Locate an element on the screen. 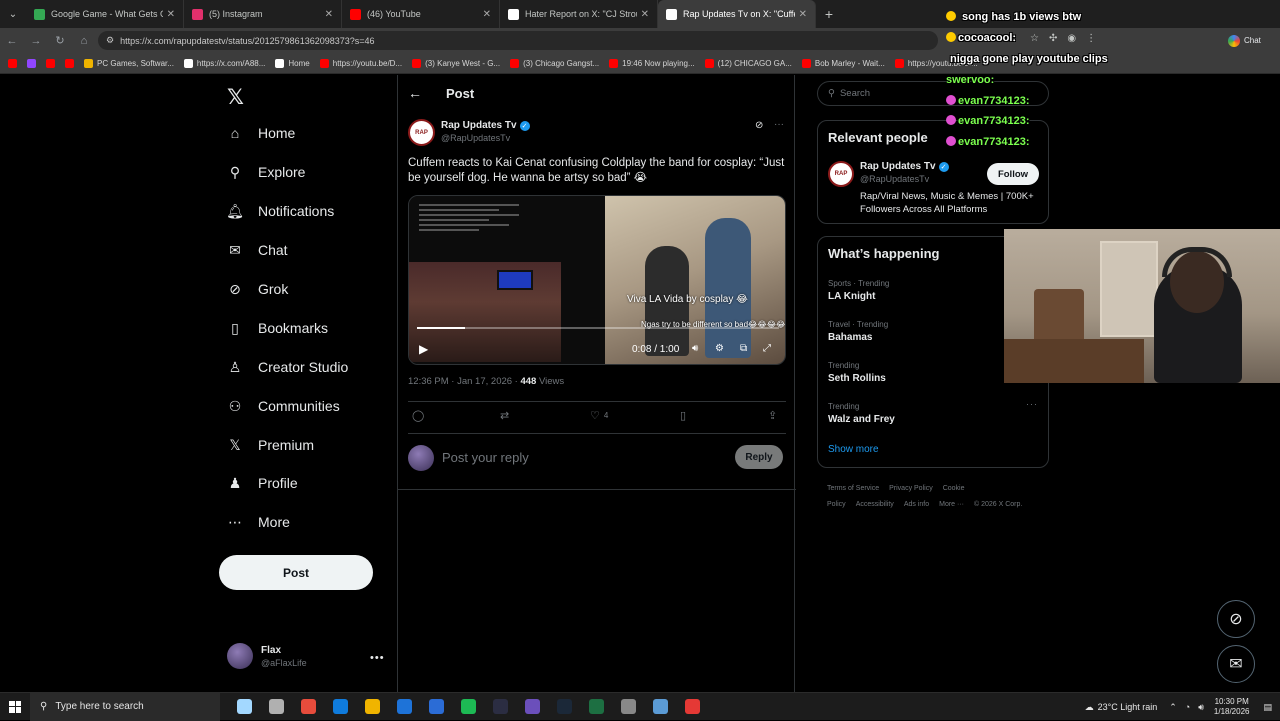 The width and height of the screenshot is (1280, 721). follow-button: Follow is located at coordinates (1013, 174).